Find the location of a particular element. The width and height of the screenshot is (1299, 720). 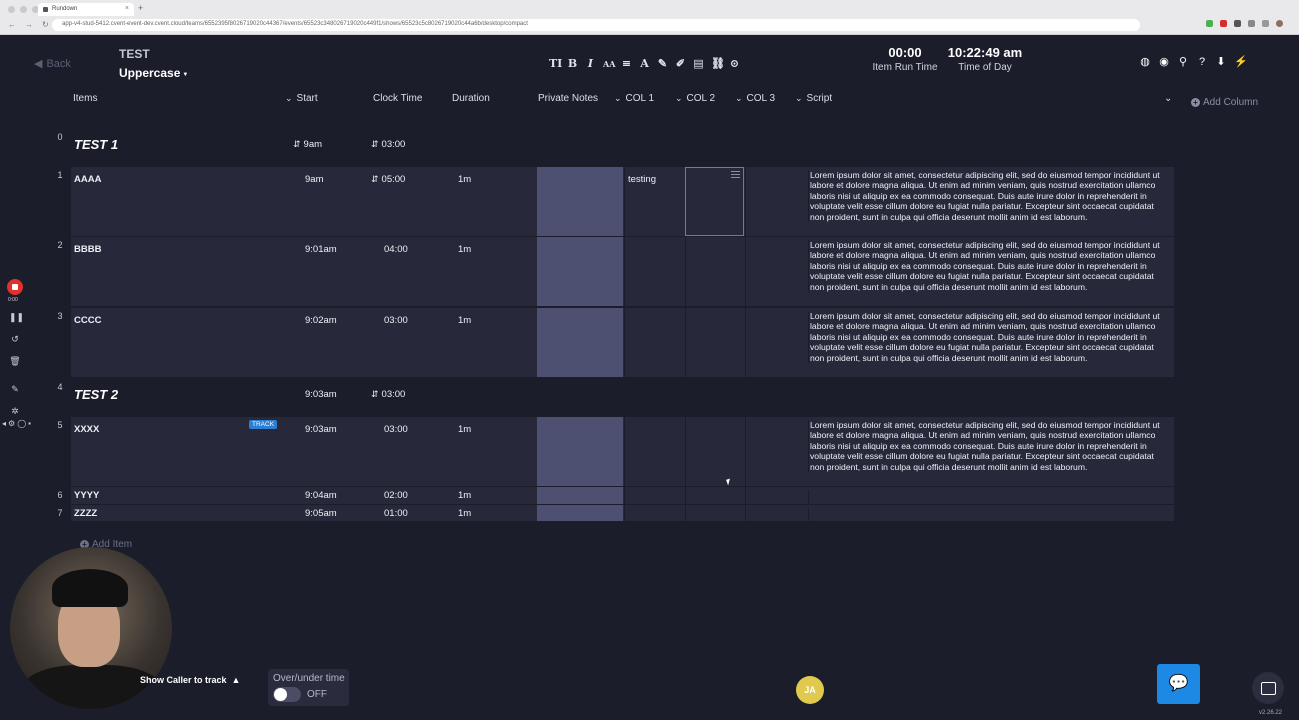

col2-cell-selected is located at coordinates (714, 201).